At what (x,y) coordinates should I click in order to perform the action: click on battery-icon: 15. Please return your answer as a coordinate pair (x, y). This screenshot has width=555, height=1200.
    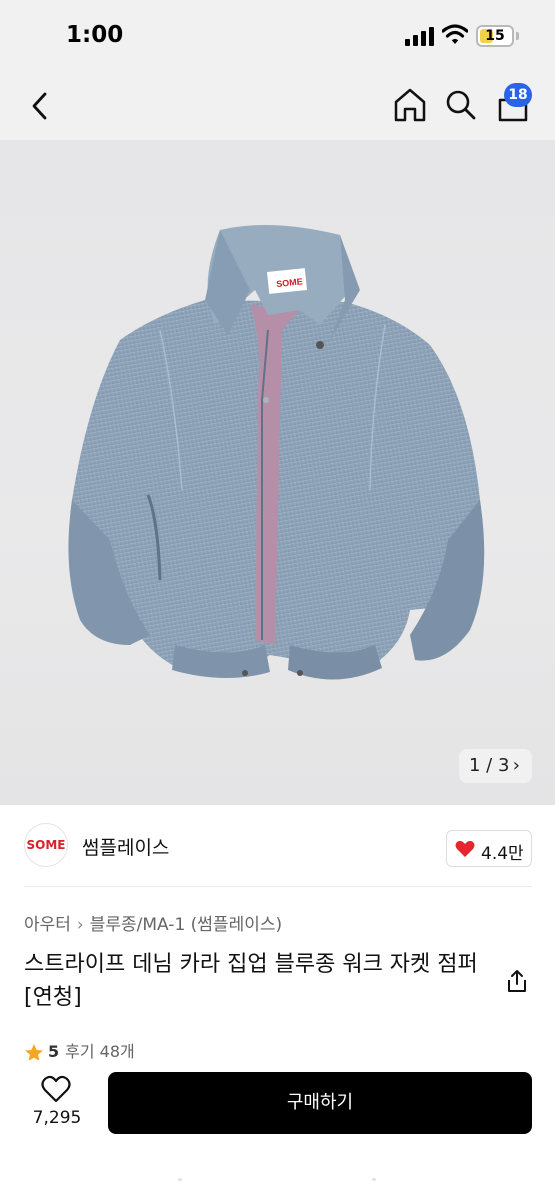
    Looking at the image, I should click on (495, 36).